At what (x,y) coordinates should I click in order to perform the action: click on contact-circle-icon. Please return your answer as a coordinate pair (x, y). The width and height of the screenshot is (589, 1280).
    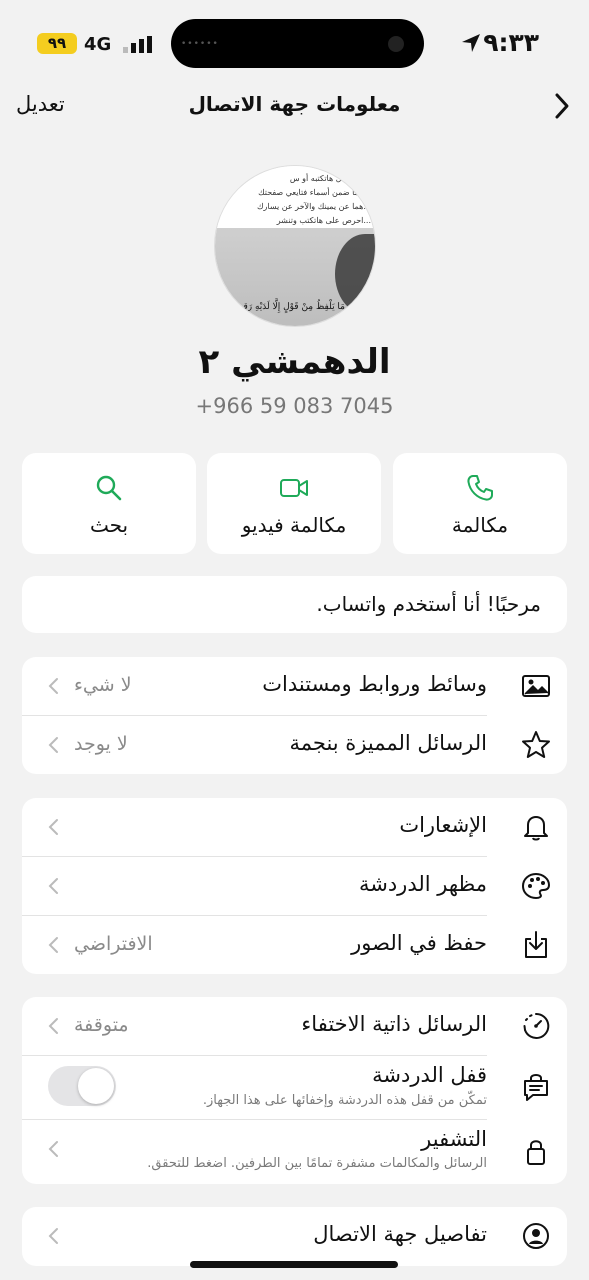
    Looking at the image, I should click on (536, 1236).